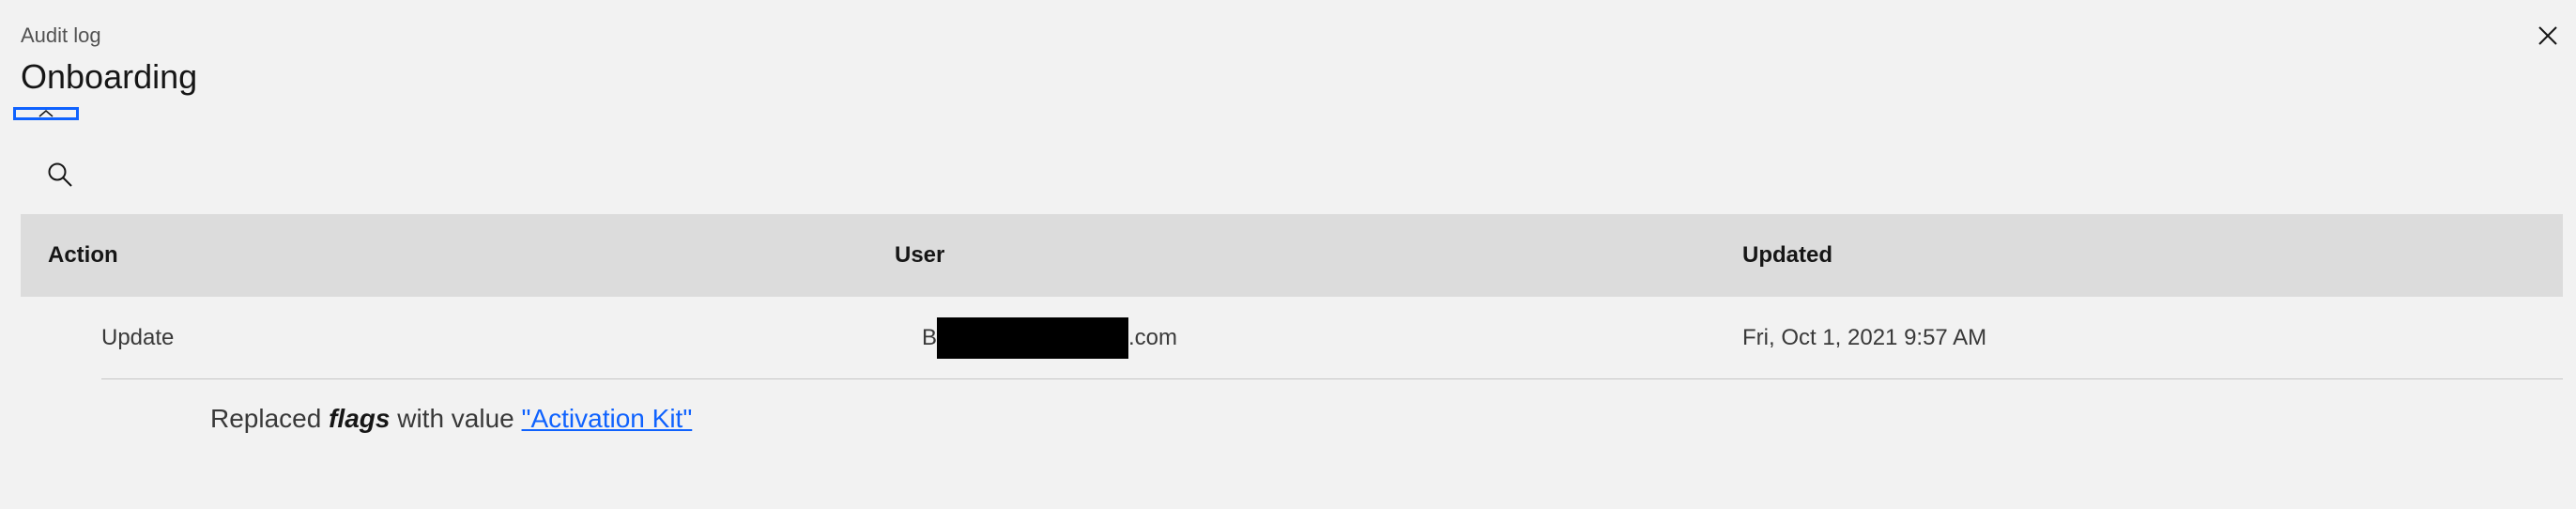 The height and width of the screenshot is (509, 2576). I want to click on close-button, so click(2548, 36).